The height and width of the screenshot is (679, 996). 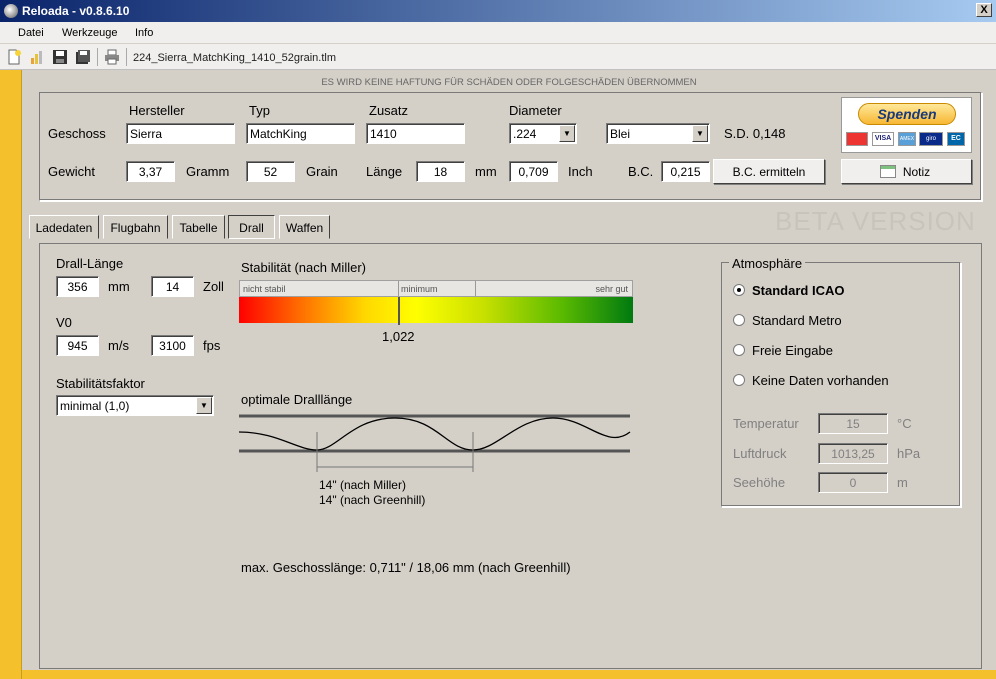 What do you see at coordinates (118, 345) in the screenshot?
I see `ms-label: m/s` at bounding box center [118, 345].